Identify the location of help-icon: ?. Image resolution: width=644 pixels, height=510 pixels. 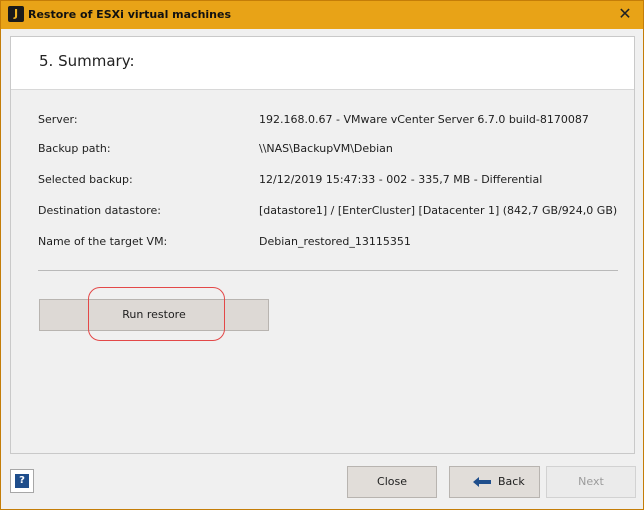
(22, 481).